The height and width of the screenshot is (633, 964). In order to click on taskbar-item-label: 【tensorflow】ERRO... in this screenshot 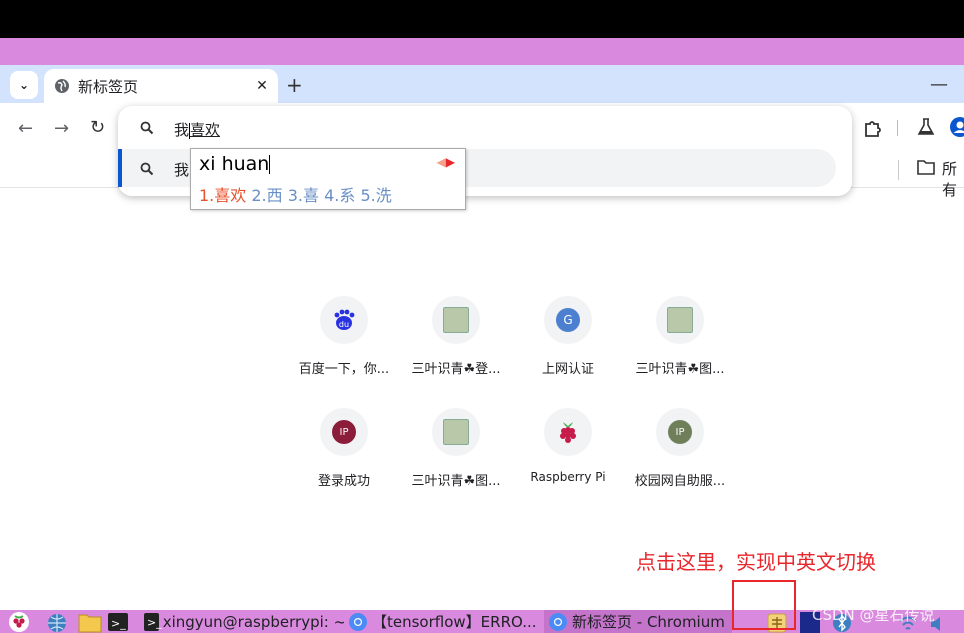, I will do `click(454, 622)`.